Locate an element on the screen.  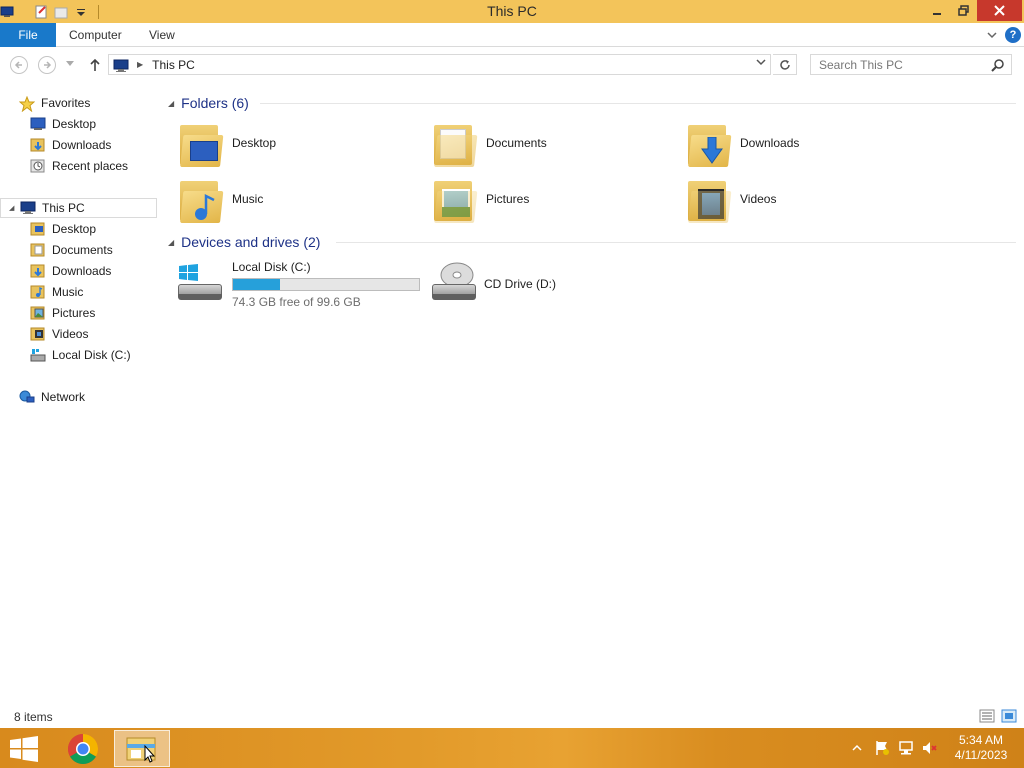
folder-tile-downloads: Downloads is located at coordinates (811, 143).